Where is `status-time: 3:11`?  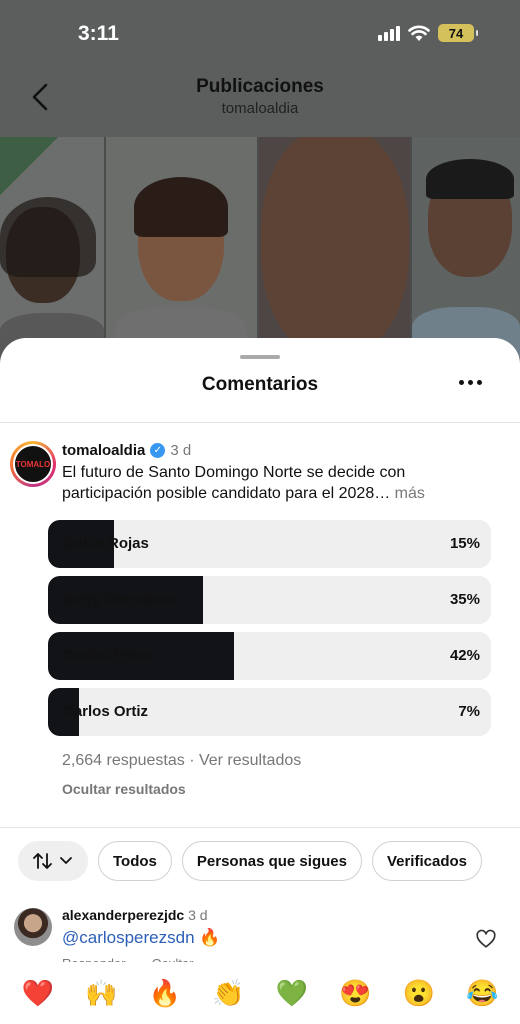
status-time: 3:11 is located at coordinates (98, 33).